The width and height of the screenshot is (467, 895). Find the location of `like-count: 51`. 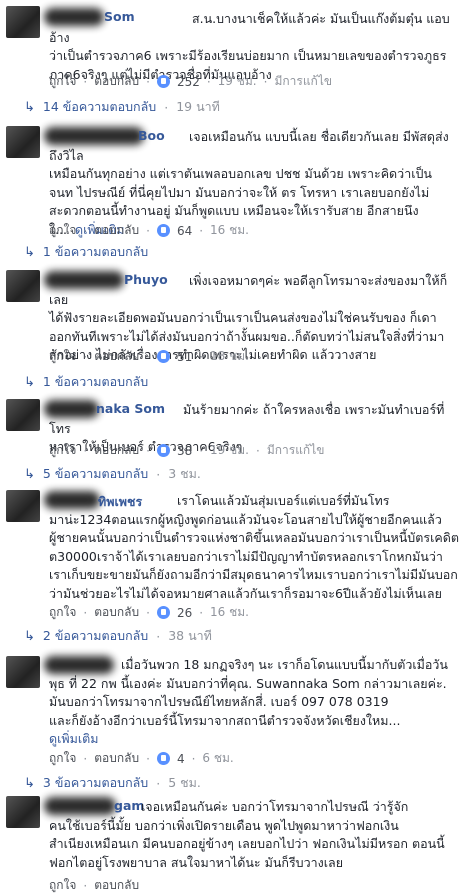

like-count: 51 is located at coordinates (184, 357).